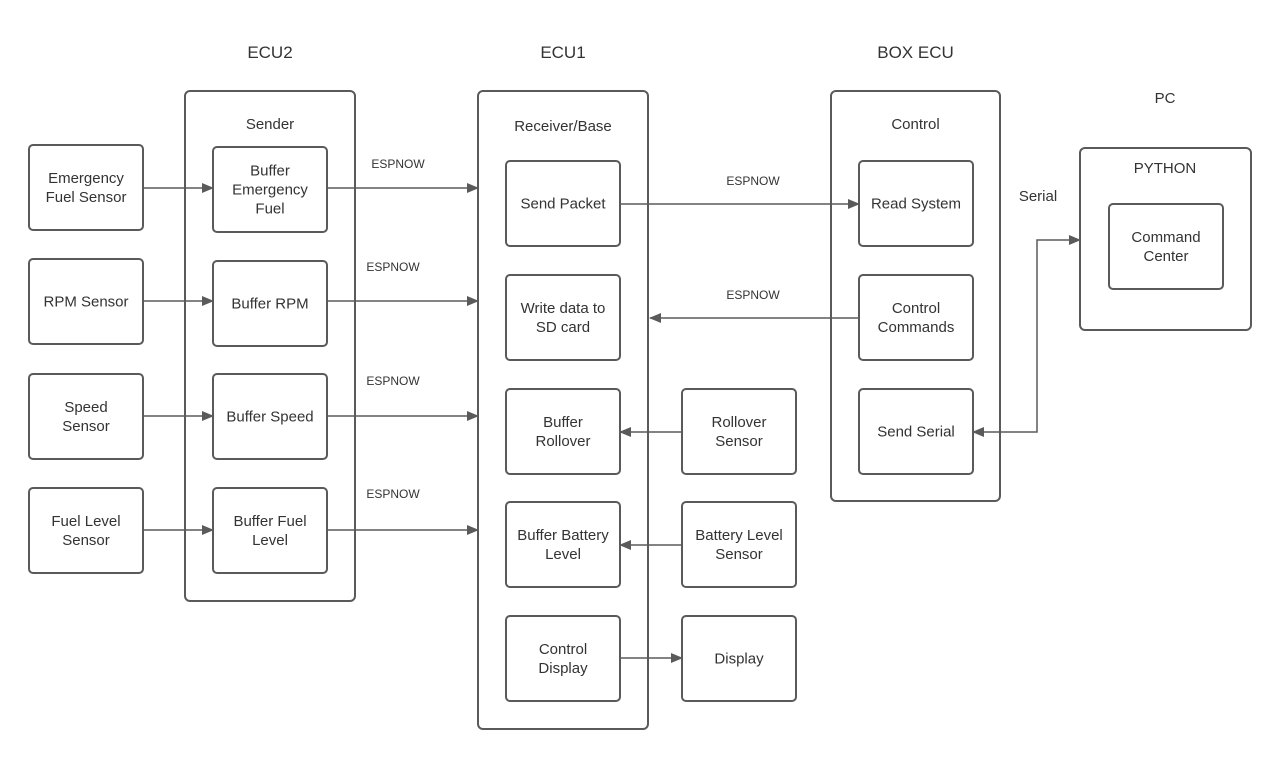 This screenshot has width=1280, height=758. Describe the element at coordinates (1165, 168) in the screenshot. I see `python-title: PYTHON` at that location.